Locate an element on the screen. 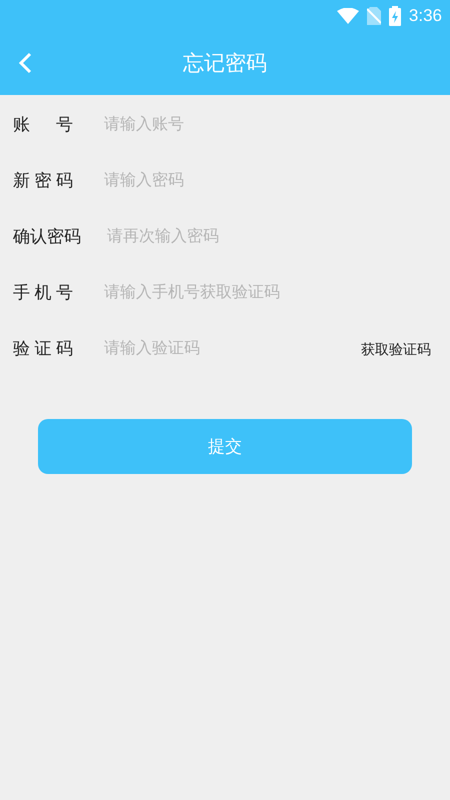 Image resolution: width=450 pixels, height=800 pixels. input-field: 请输入验证码 is located at coordinates (232, 349).